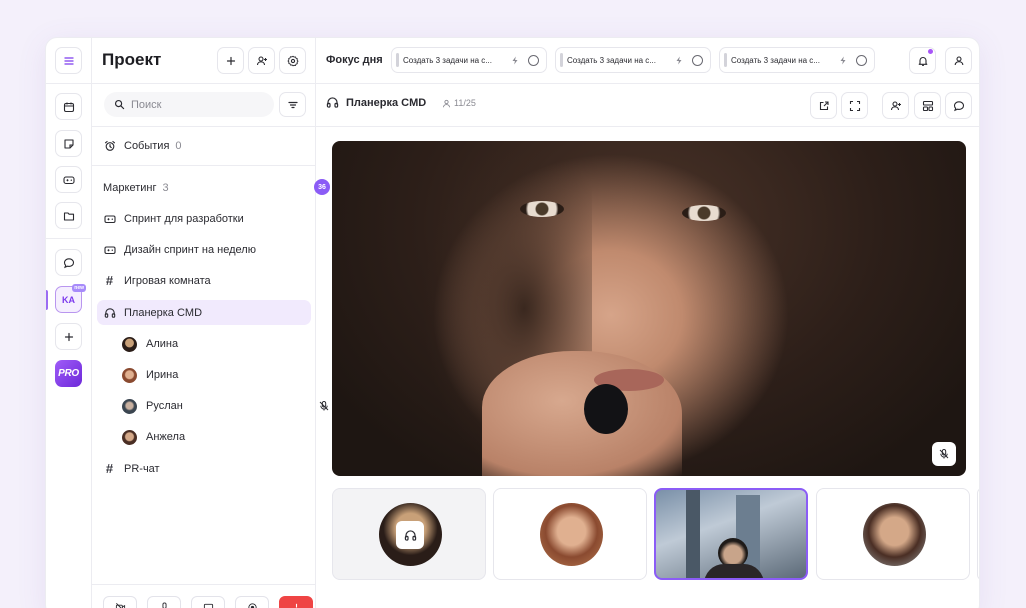 The height and width of the screenshot is (608, 1026). I want to click on note-icon, so click(68, 143).